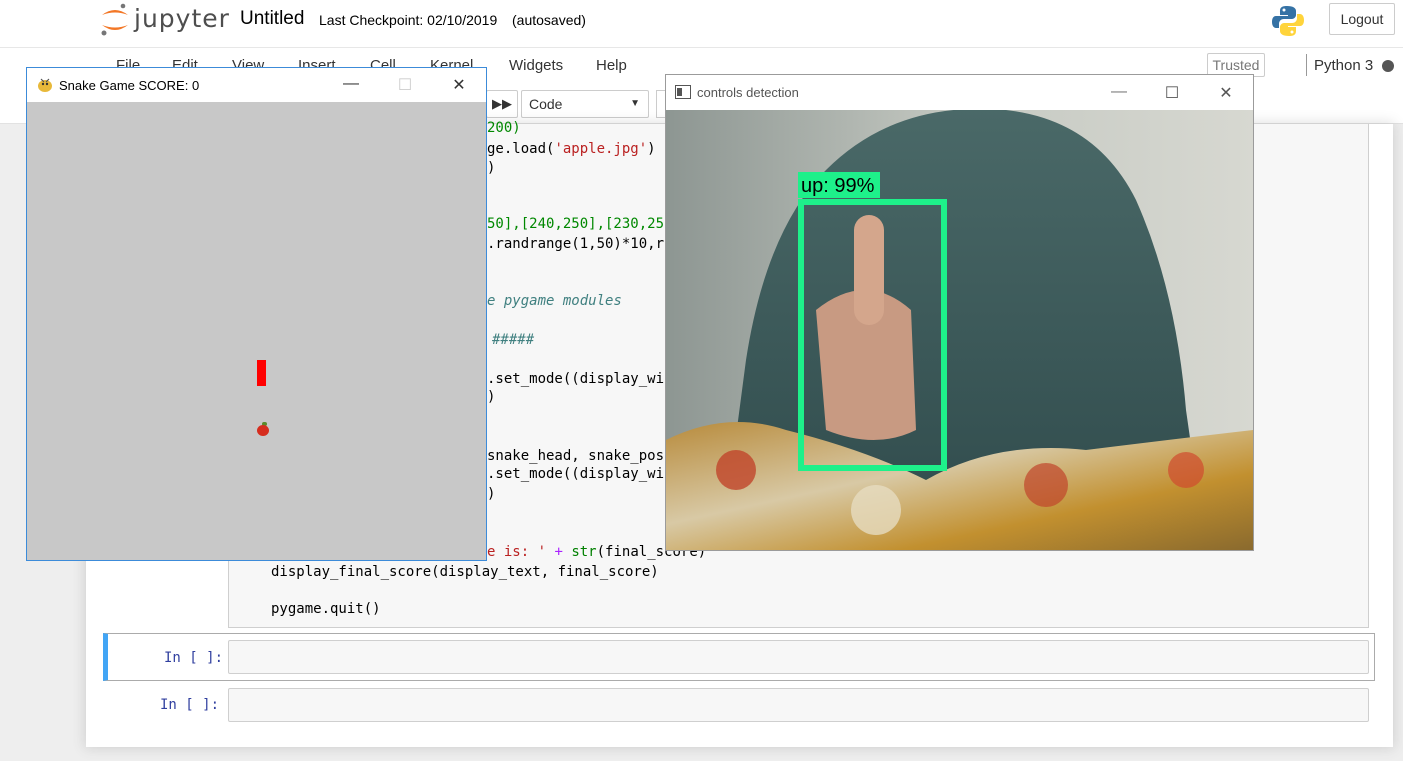 Image resolution: width=1403 pixels, height=761 pixels. What do you see at coordinates (326, 609) in the screenshot?
I see `code-line: pygame.quit()` at bounding box center [326, 609].